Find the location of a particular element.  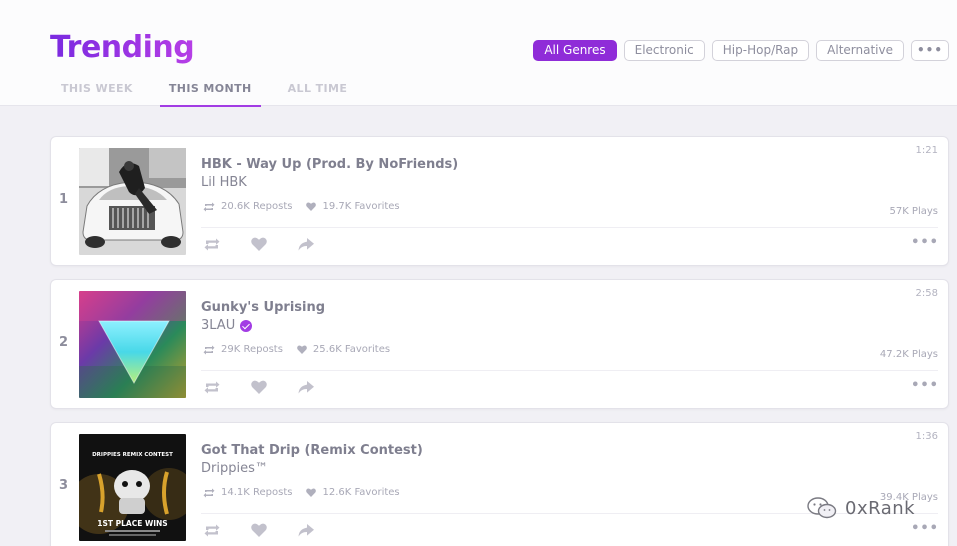

drippies-artwork-image: DRIPPIES REMIX CONTEST 1ST PLACE WINS is located at coordinates (132, 487).